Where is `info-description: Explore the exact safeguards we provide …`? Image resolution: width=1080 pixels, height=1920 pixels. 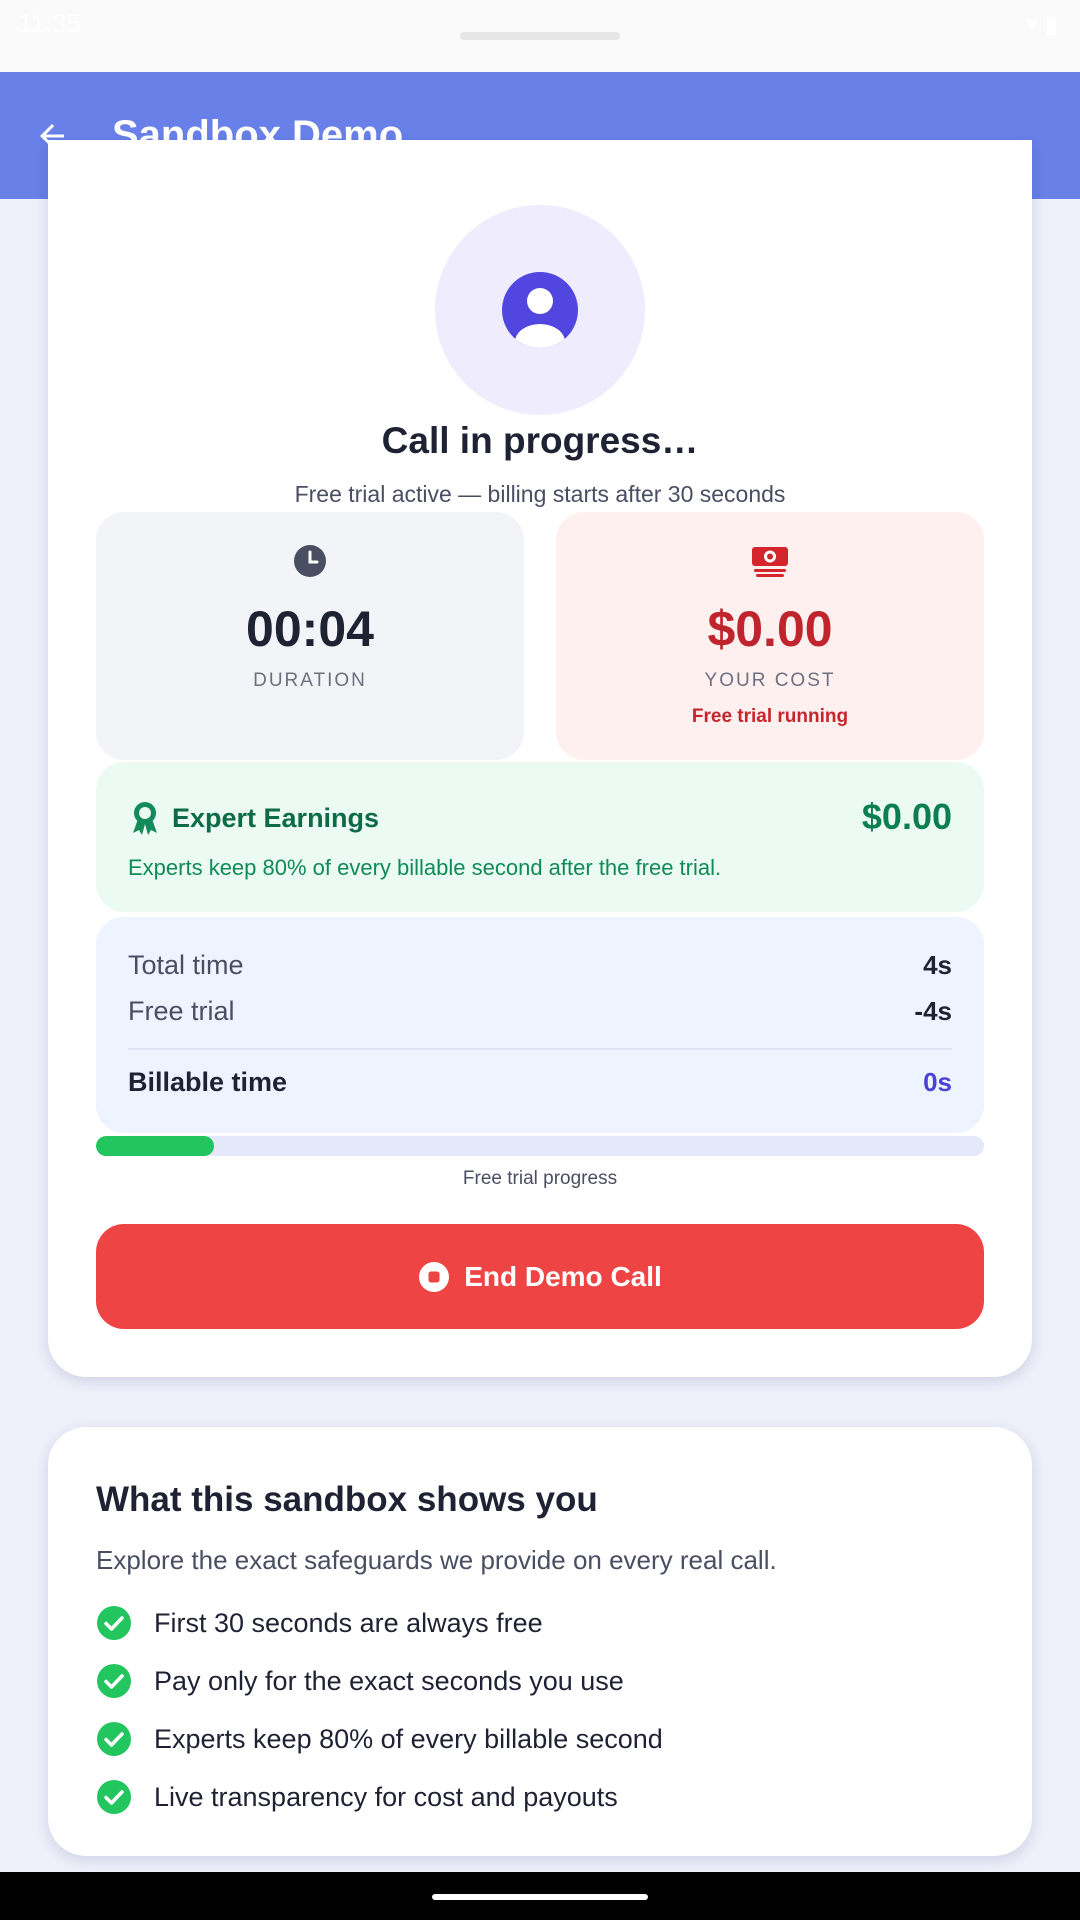 info-description: Explore the exact safeguards we provide … is located at coordinates (436, 1560).